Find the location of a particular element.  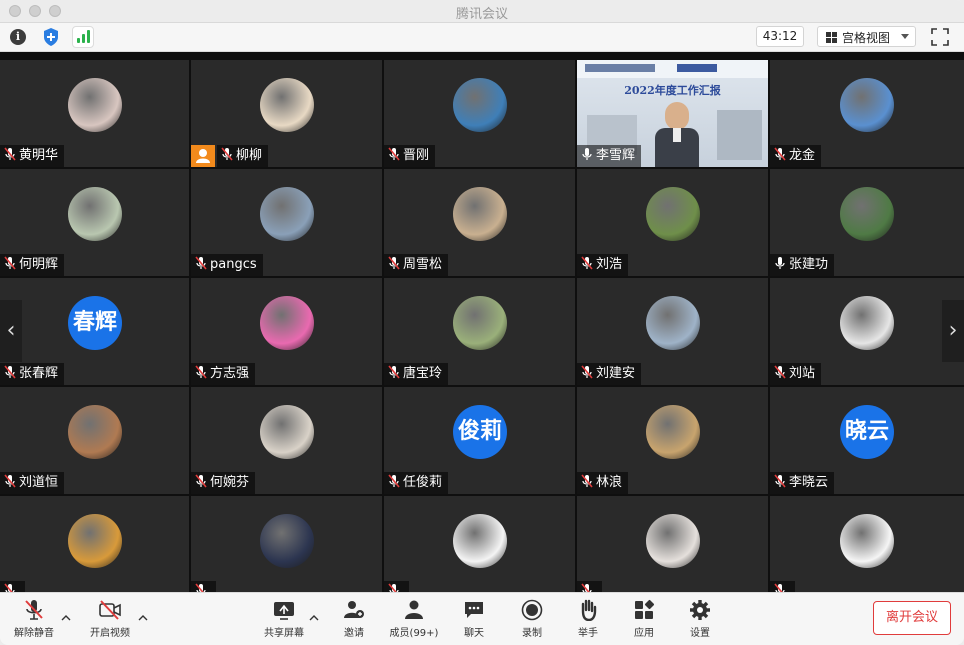

participant-tile: 唐宝玲 is located at coordinates (479, 331).